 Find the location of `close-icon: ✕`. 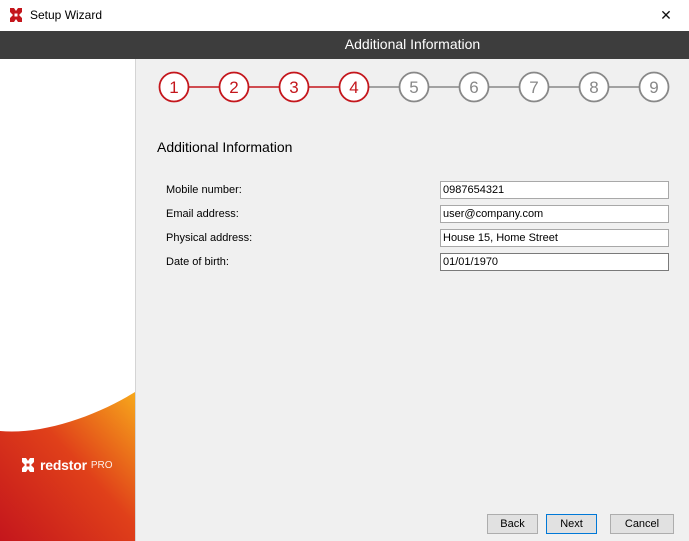

close-icon: ✕ is located at coordinates (666, 15).